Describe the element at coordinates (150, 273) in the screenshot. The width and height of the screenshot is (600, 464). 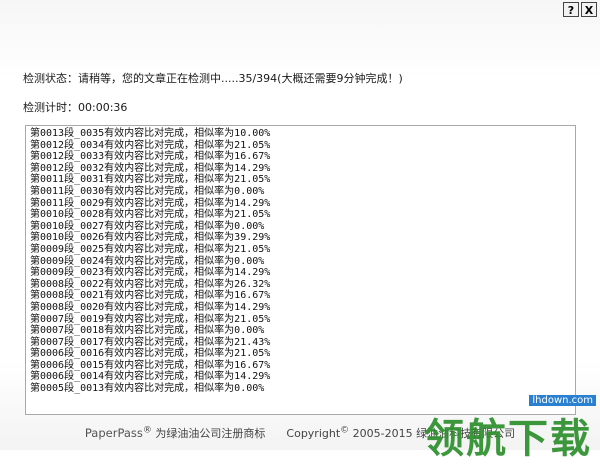
I see `log-row: 第0009段_0023有效内容比对完成，相似率为14.29%` at that location.